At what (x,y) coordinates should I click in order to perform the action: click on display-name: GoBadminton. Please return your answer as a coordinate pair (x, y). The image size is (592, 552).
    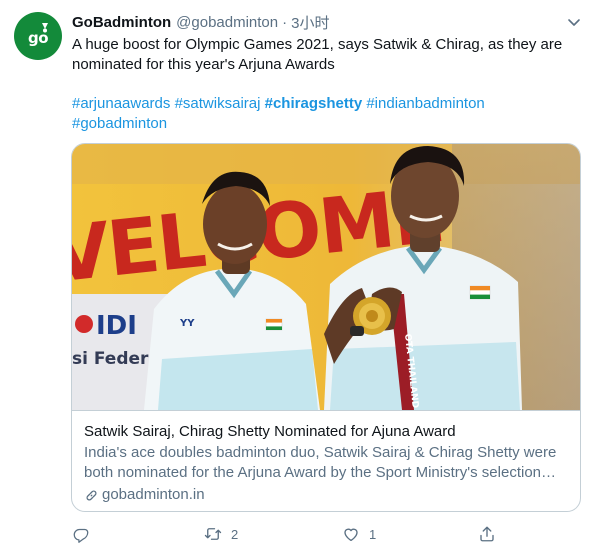
    Looking at the image, I should click on (121, 22).